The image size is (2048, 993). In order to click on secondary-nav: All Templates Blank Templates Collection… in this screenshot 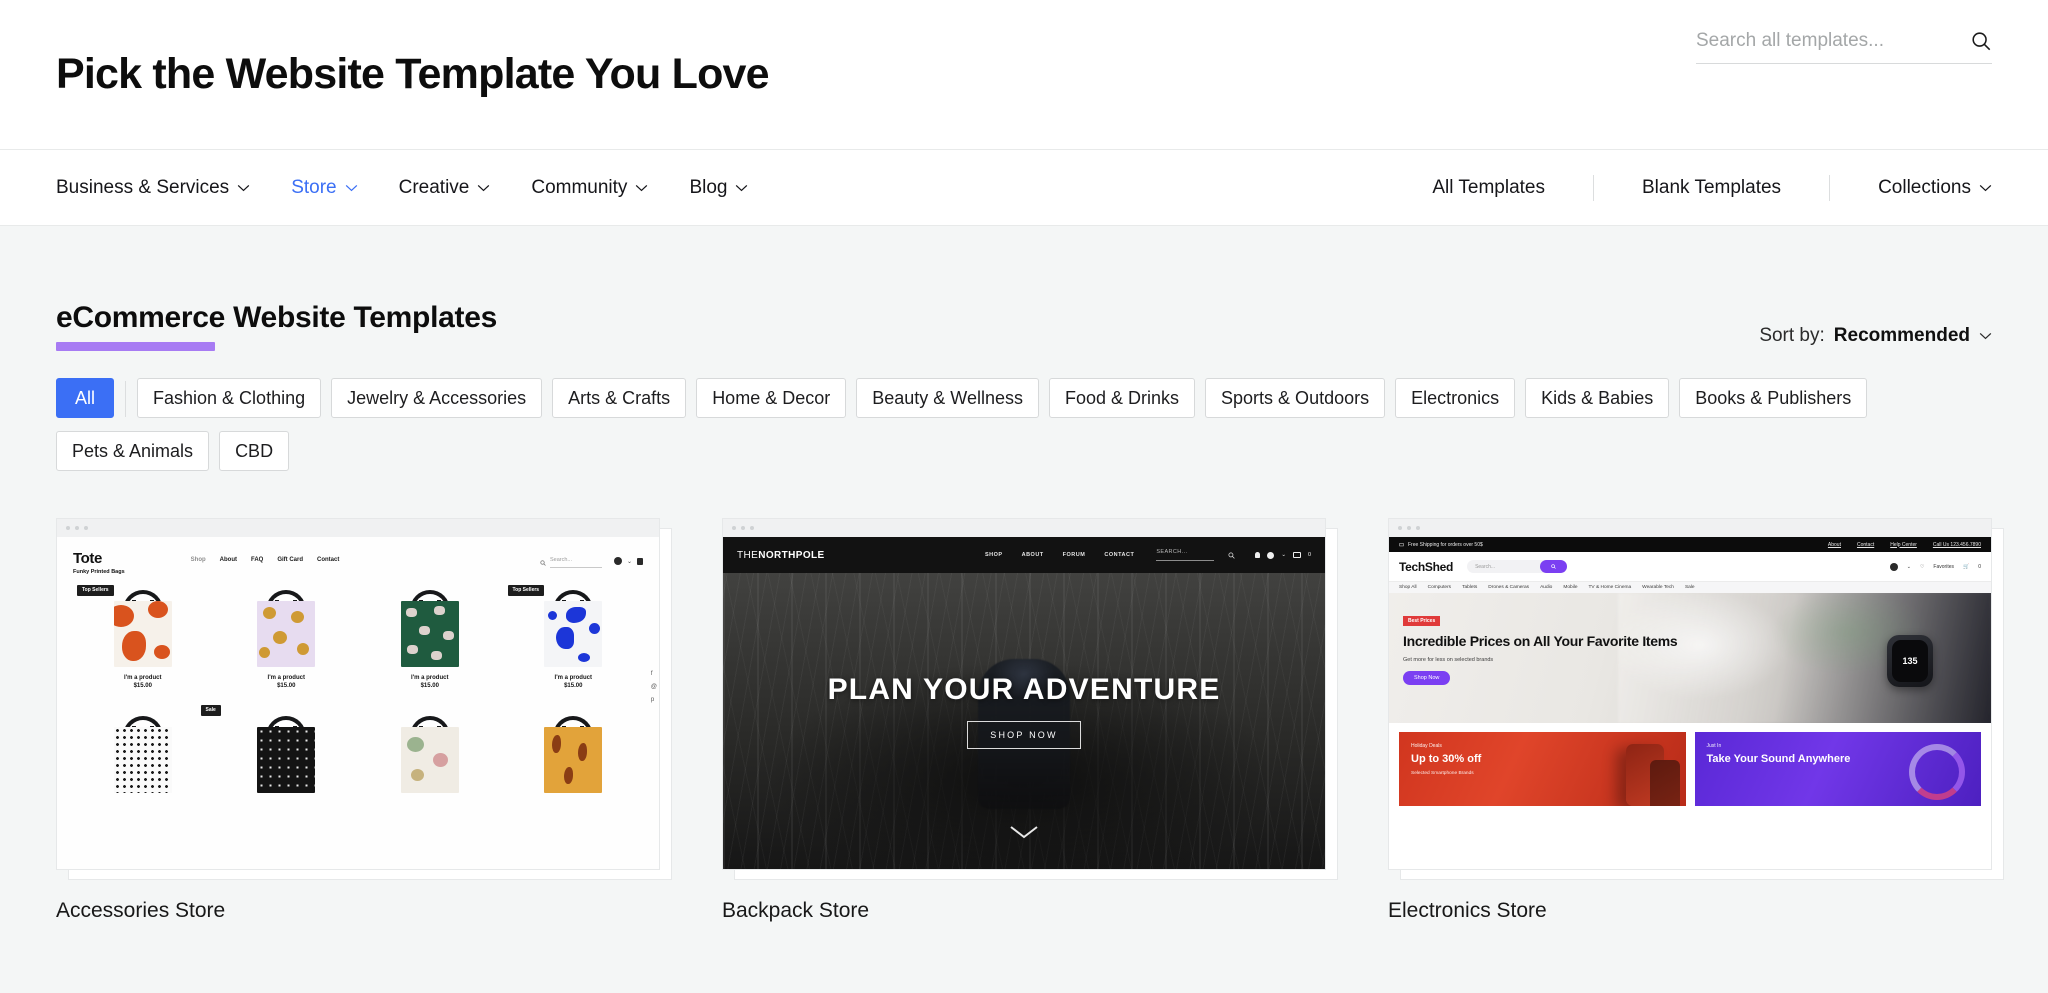, I will do `click(1688, 187)`.